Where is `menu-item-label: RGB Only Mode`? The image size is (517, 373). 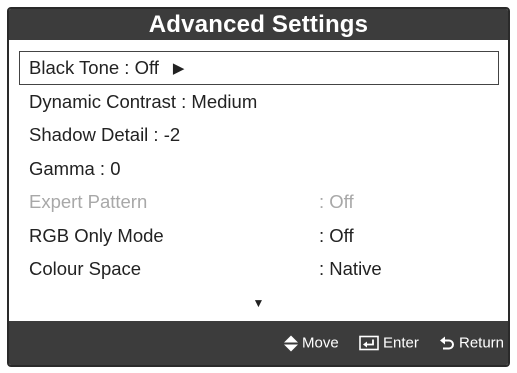
menu-item-label: RGB Only Mode is located at coordinates (96, 235).